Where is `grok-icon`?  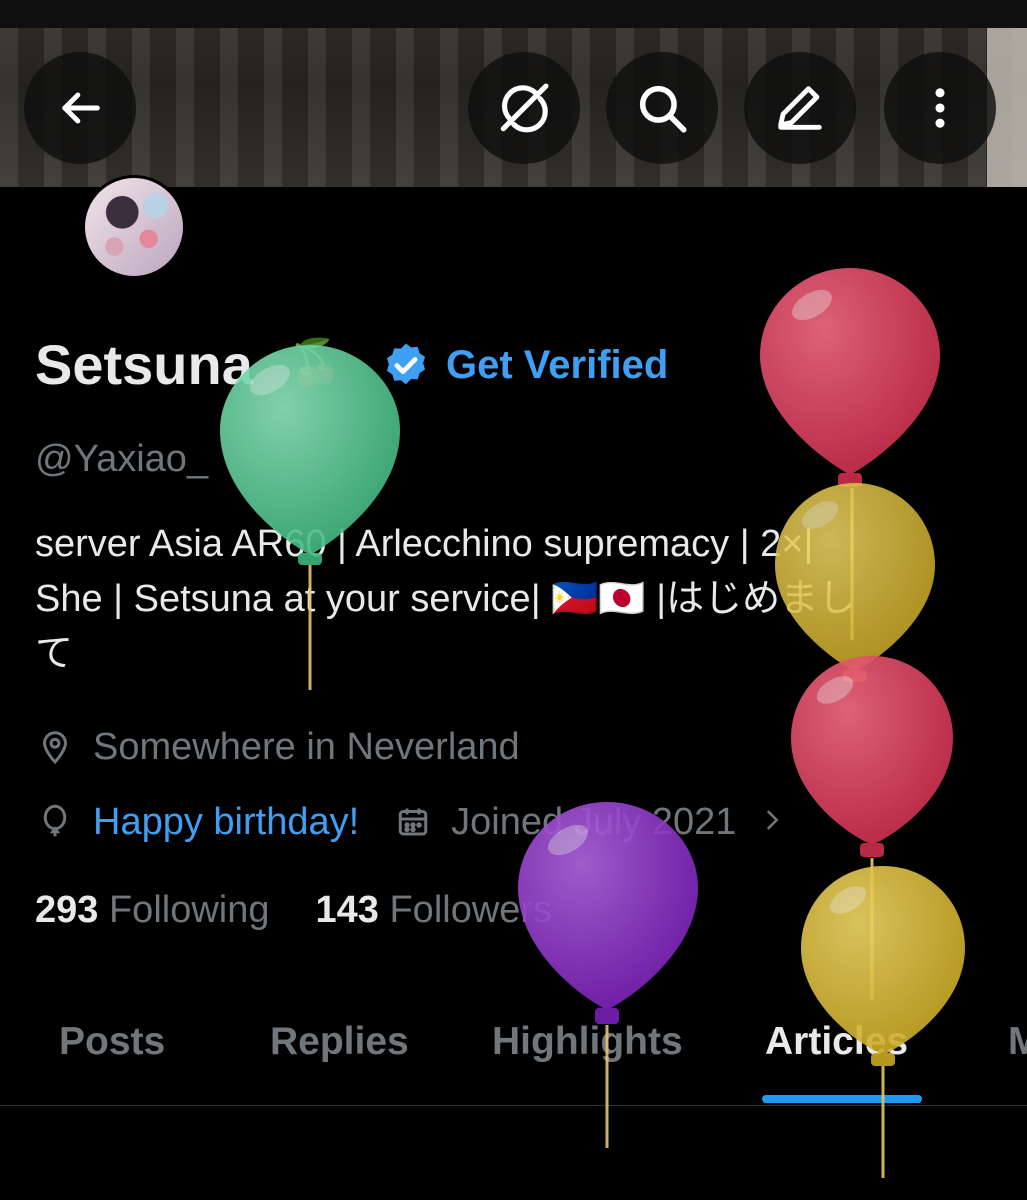
grok-icon is located at coordinates (524, 108).